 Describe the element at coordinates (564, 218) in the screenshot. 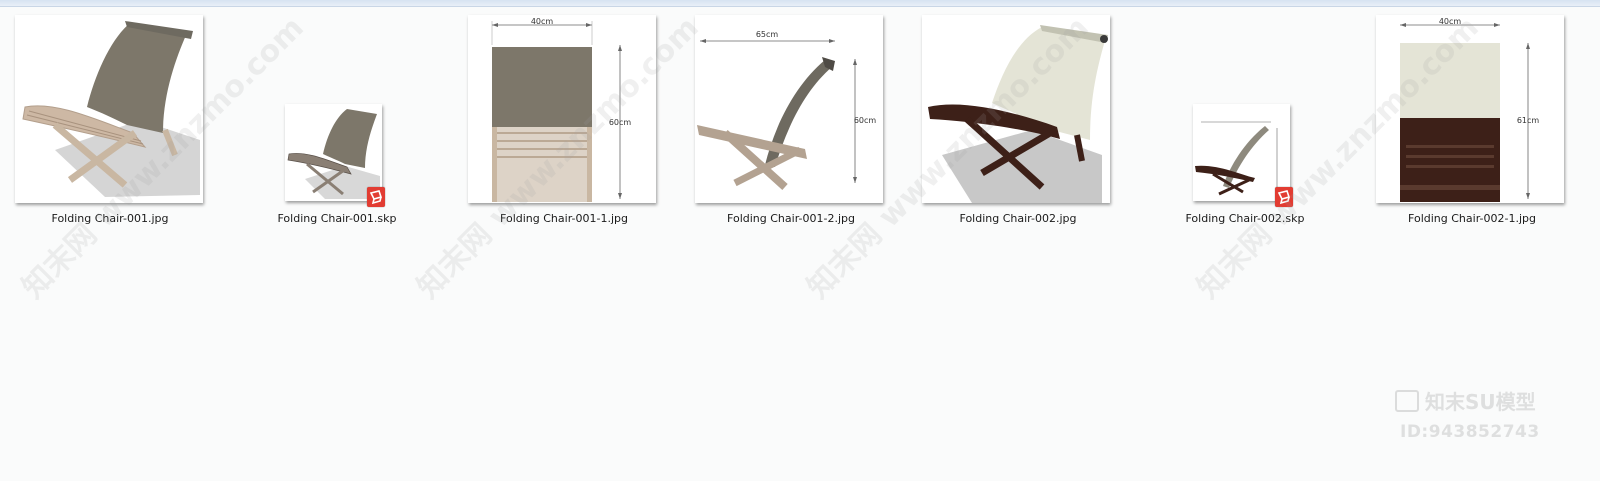

I see `file-name: Folding Chair-001-1.jpg` at that location.